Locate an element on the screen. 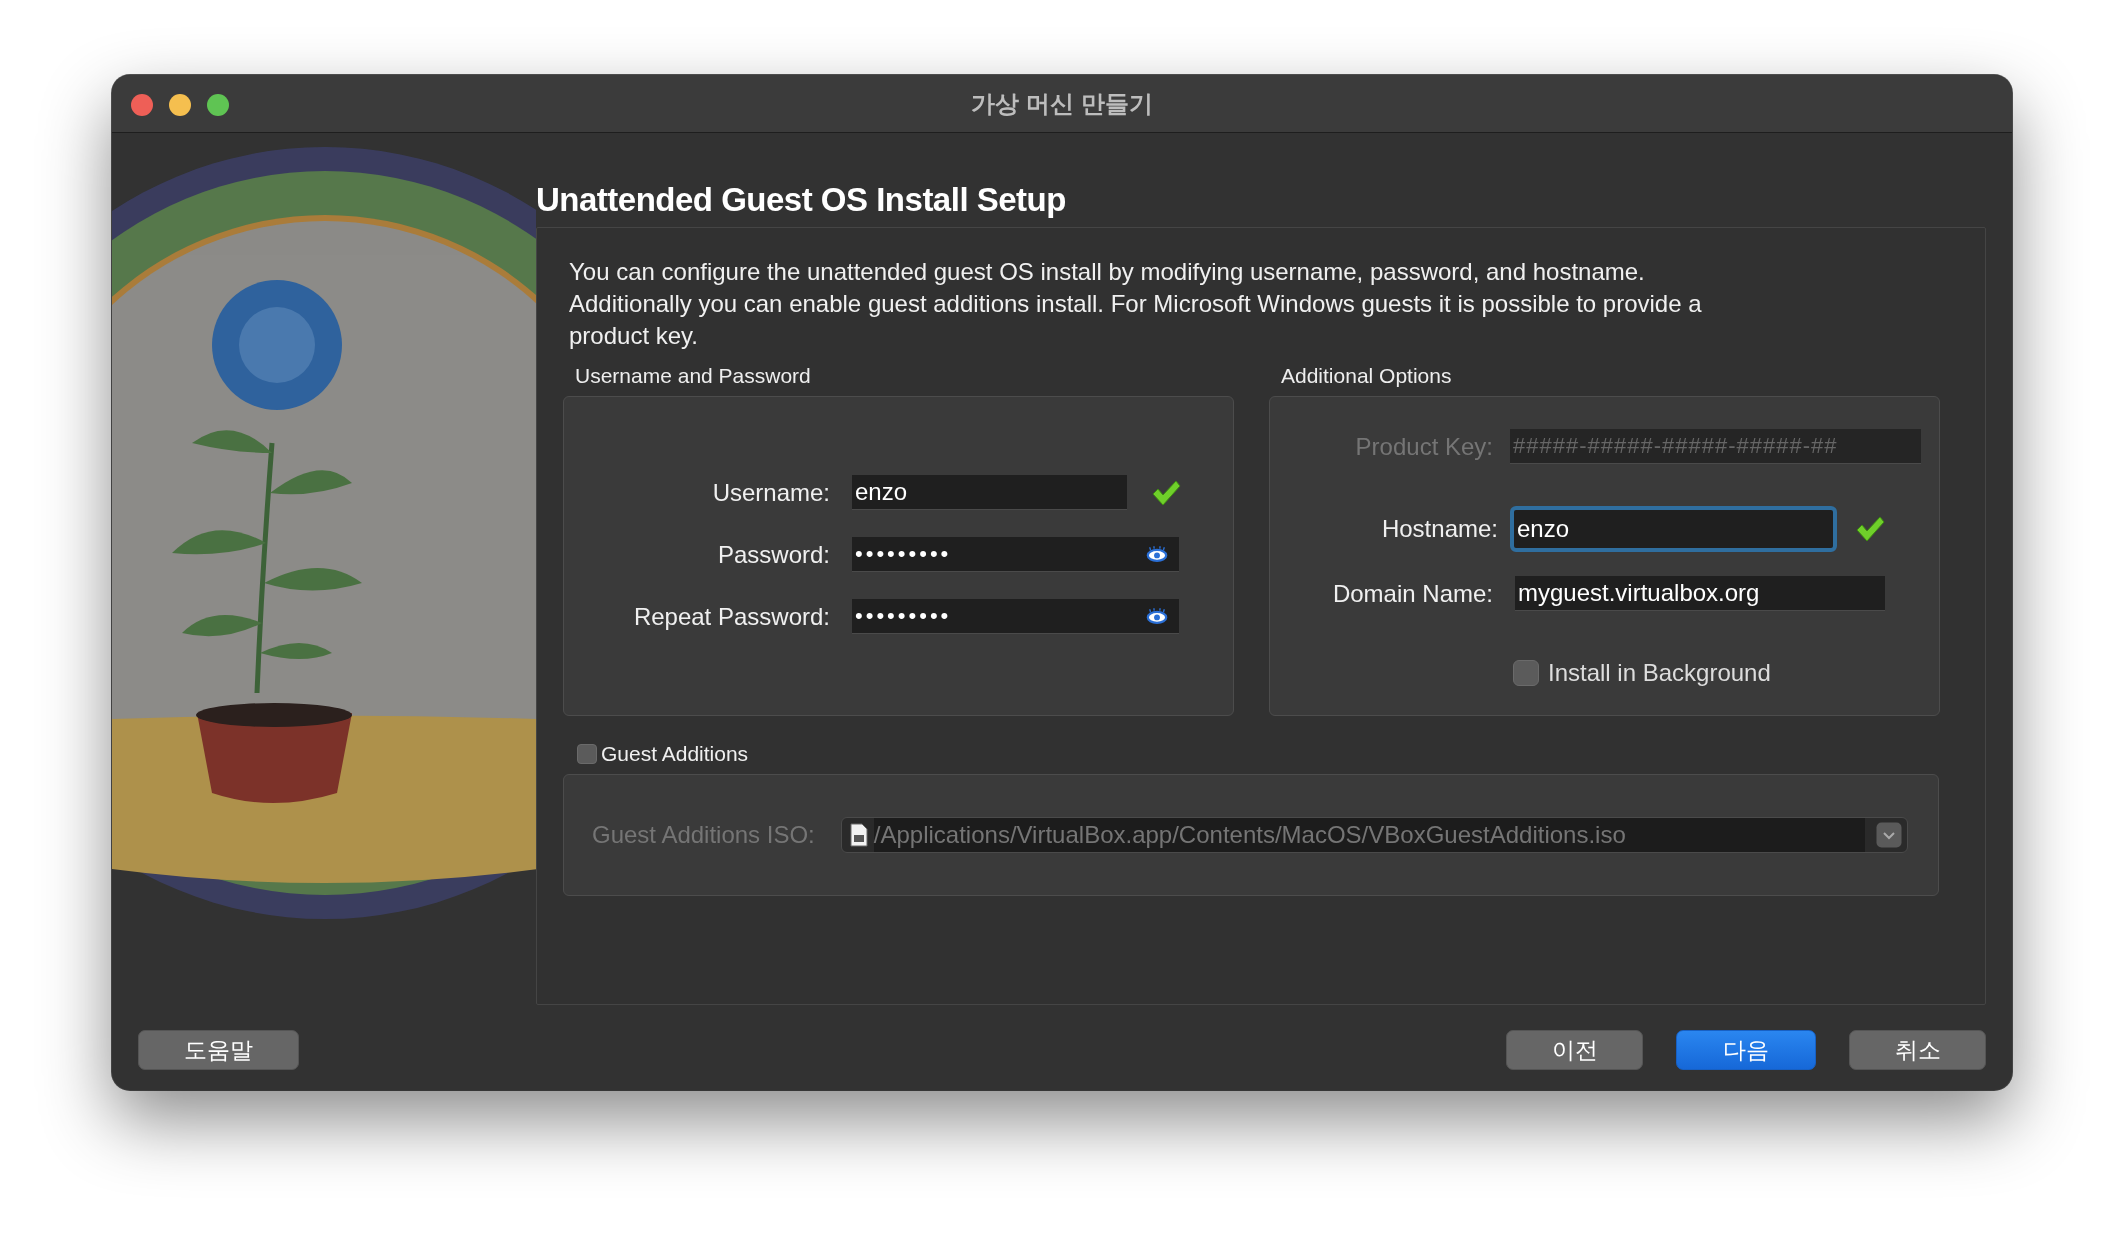 The width and height of the screenshot is (2124, 1240). checkbox-label: Install in Background is located at coordinates (1659, 673).